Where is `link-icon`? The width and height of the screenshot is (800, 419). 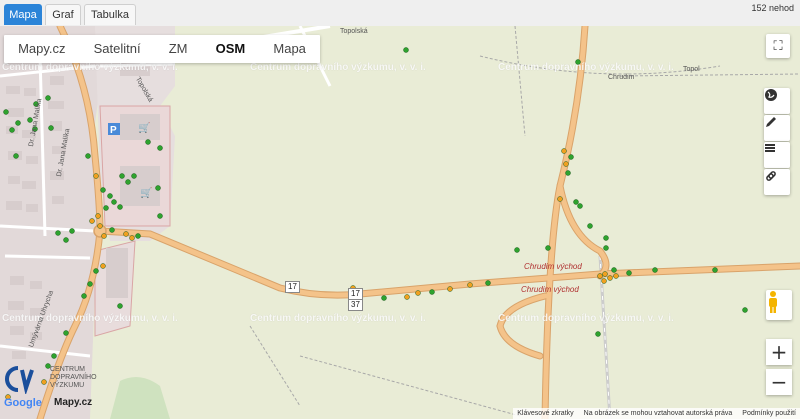 link-icon is located at coordinates (777, 182).